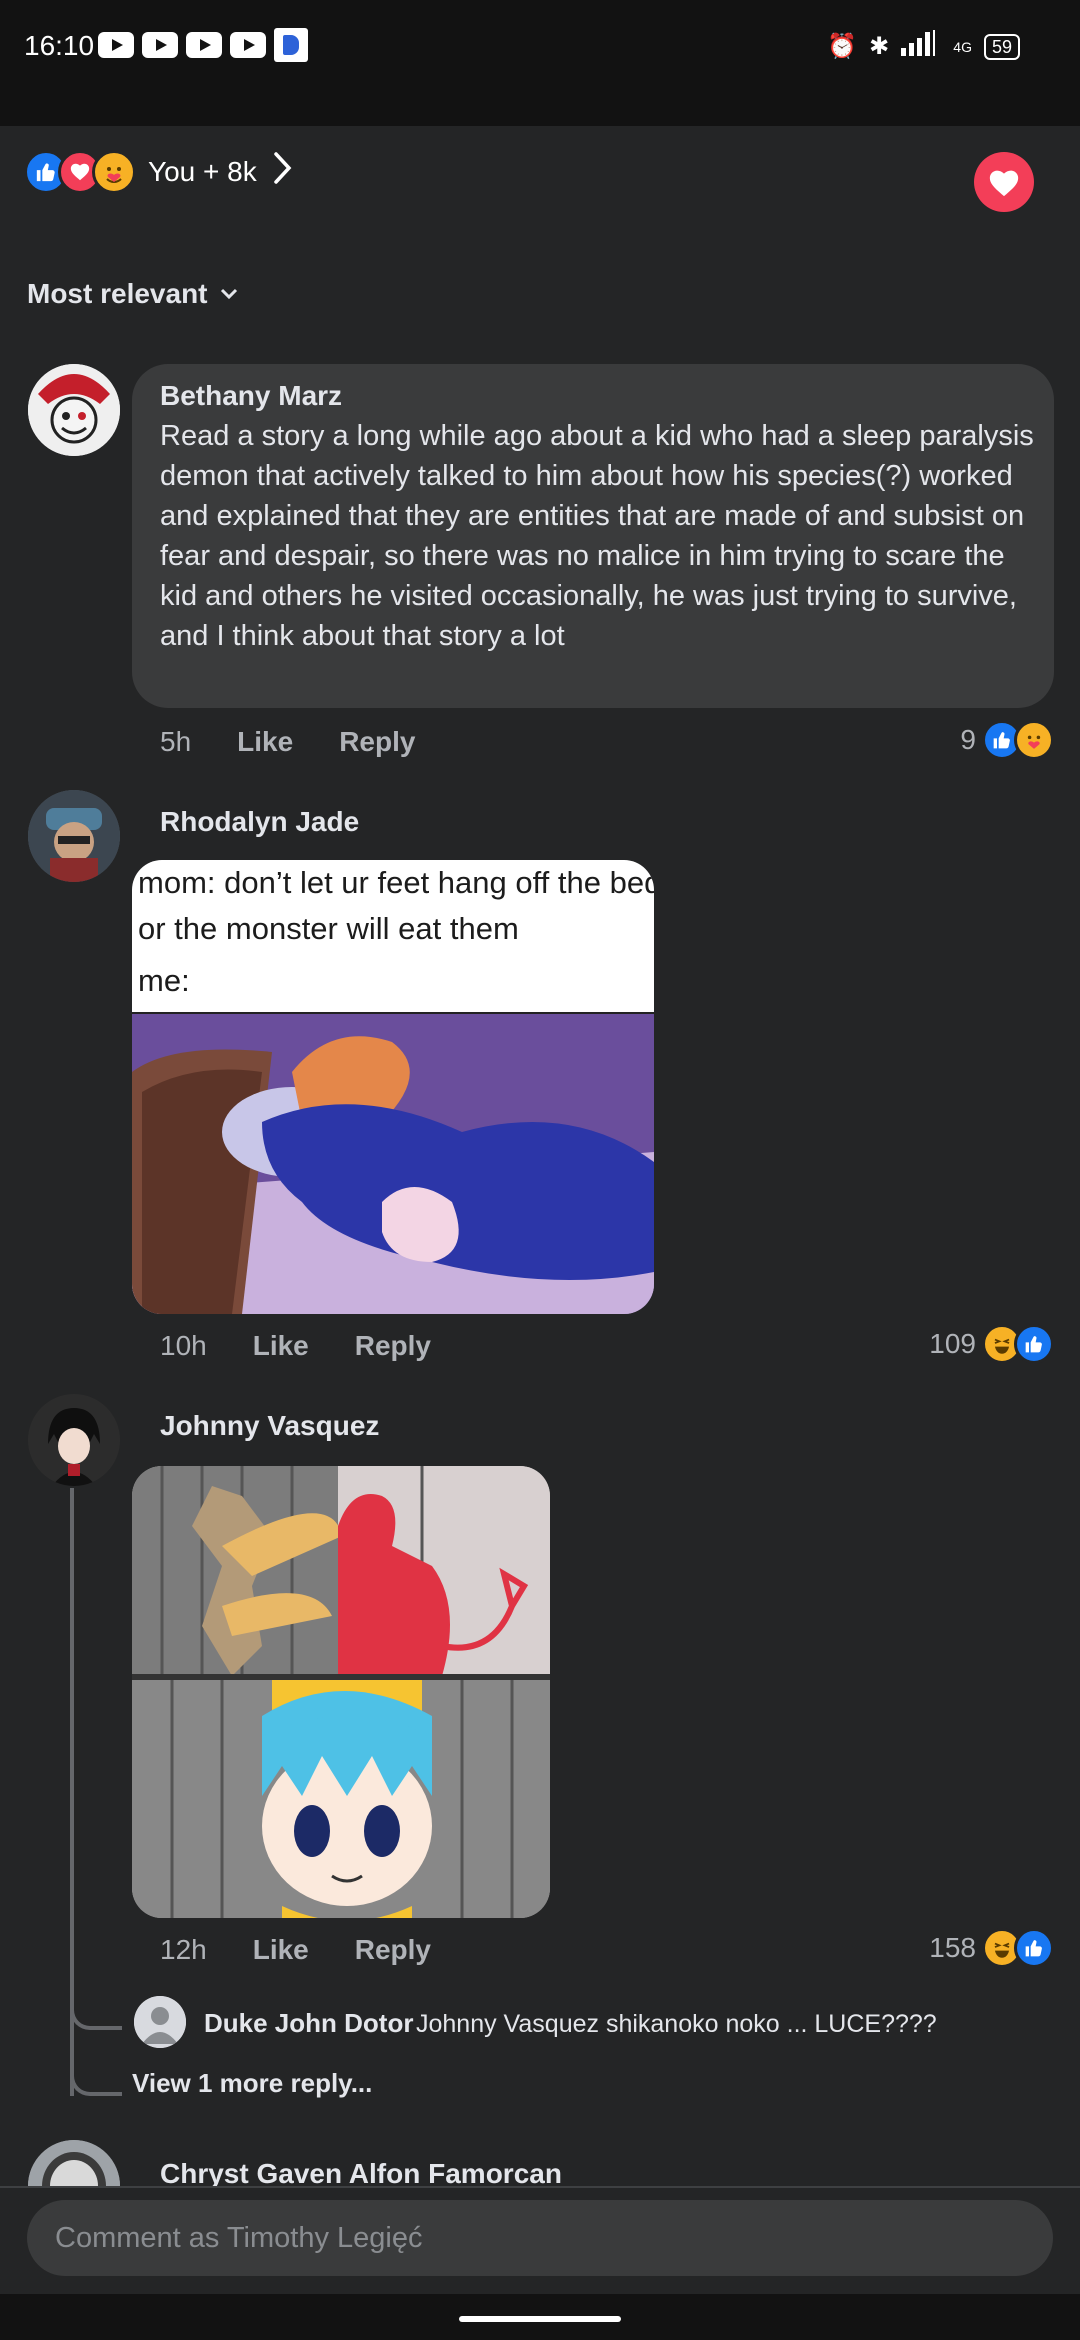 The image size is (1080, 2340). What do you see at coordinates (160, 2022) in the screenshot?
I see `reply-avatar` at bounding box center [160, 2022].